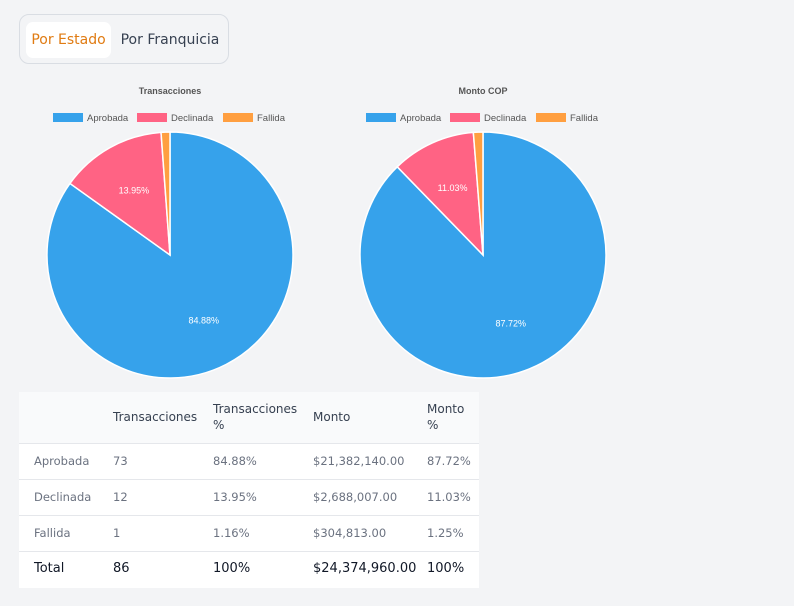  Describe the element at coordinates (170, 40) in the screenshot. I see `tab-por-franquicia: Por Franquicia` at that location.